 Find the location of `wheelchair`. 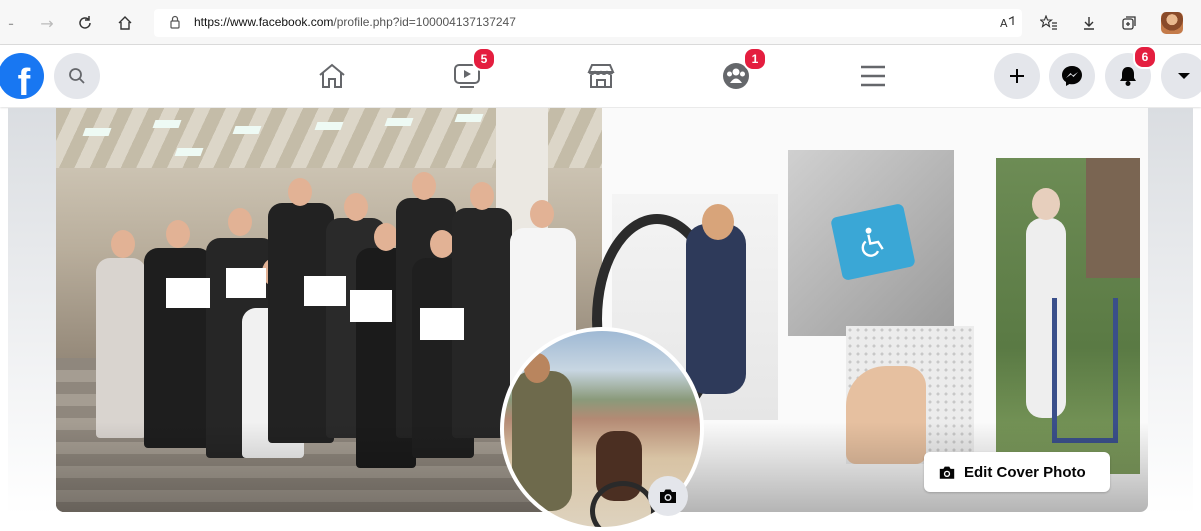

wheelchair is located at coordinates (623, 504).